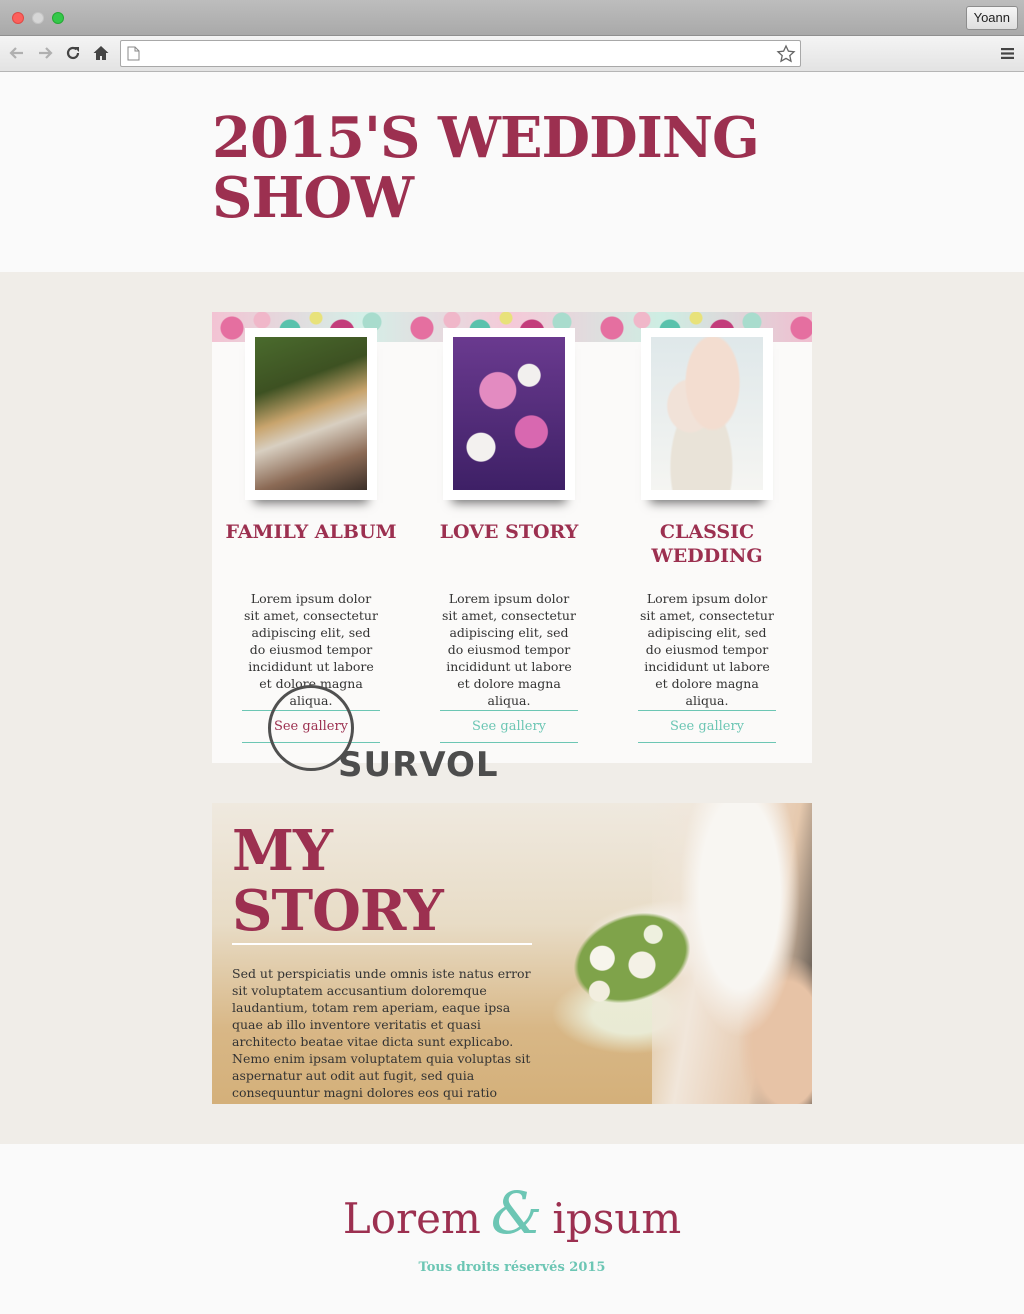 This screenshot has width=1024, height=1314. I want to click on home-icon, so click(101, 53).